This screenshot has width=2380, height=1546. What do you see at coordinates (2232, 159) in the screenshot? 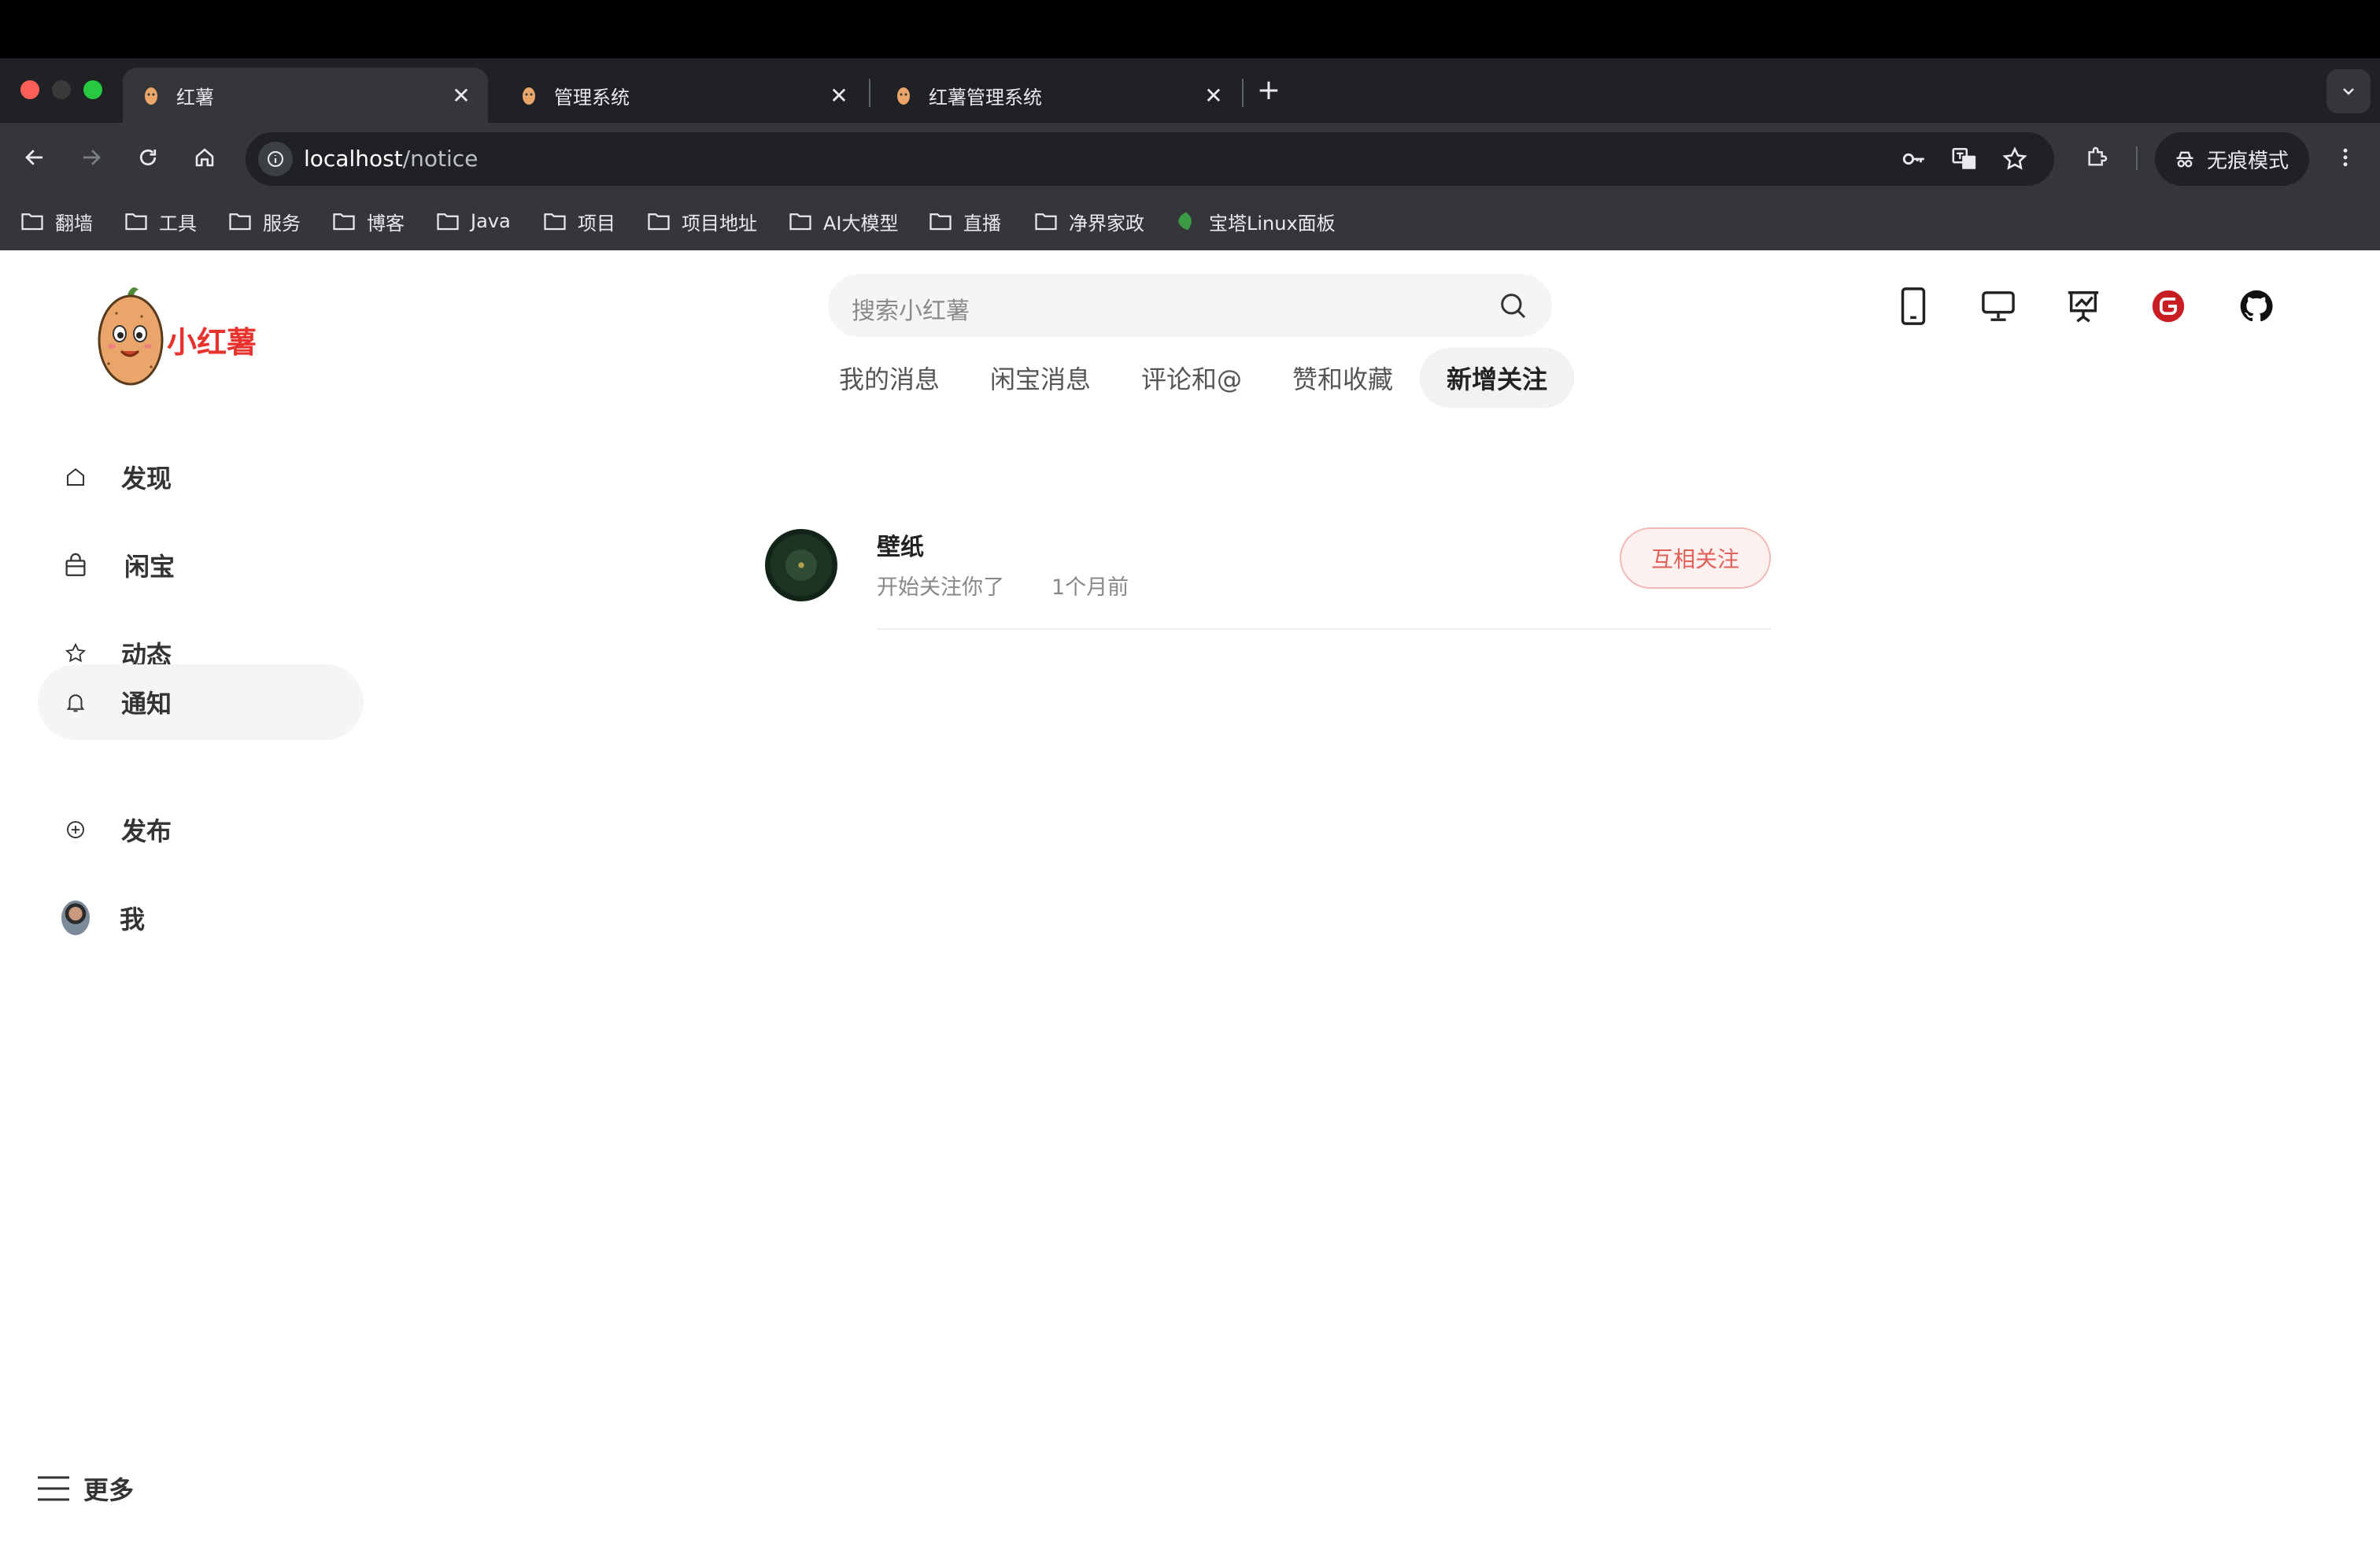
I see `incognito-indicator: 无痕模式` at bounding box center [2232, 159].